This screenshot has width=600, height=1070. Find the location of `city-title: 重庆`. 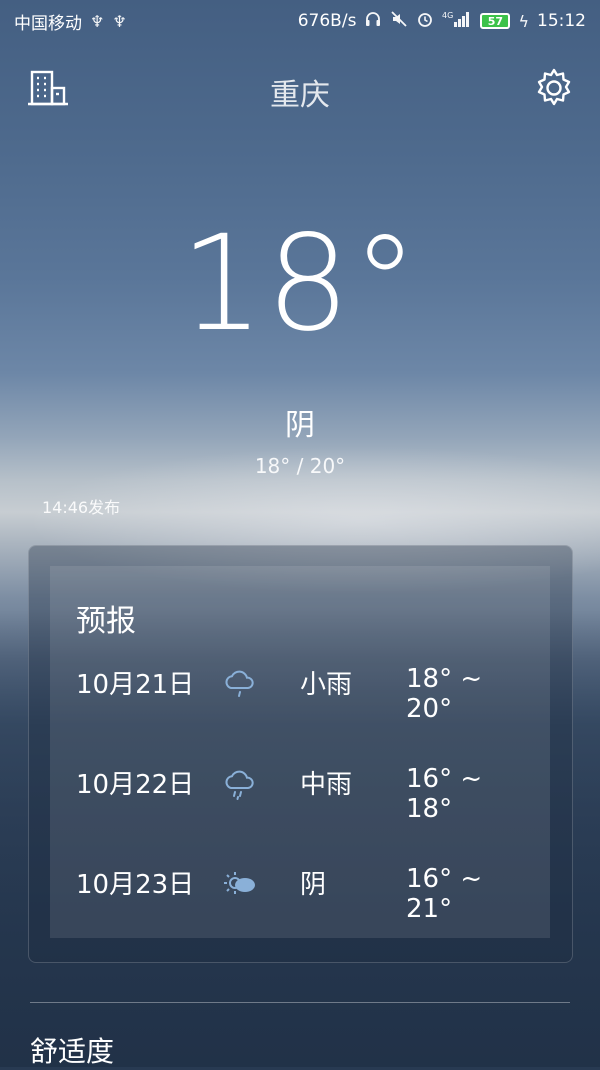

city-title: 重庆 is located at coordinates (300, 95).